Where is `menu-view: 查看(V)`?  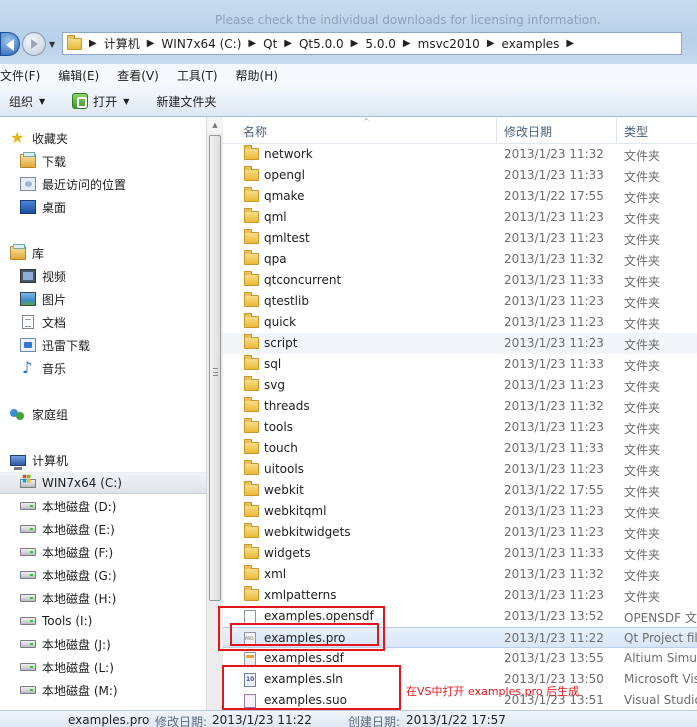 menu-view: 查看(V) is located at coordinates (141, 75).